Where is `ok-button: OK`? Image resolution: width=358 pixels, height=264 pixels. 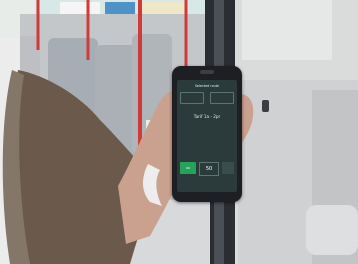 ok-button: OK is located at coordinates (188, 168).